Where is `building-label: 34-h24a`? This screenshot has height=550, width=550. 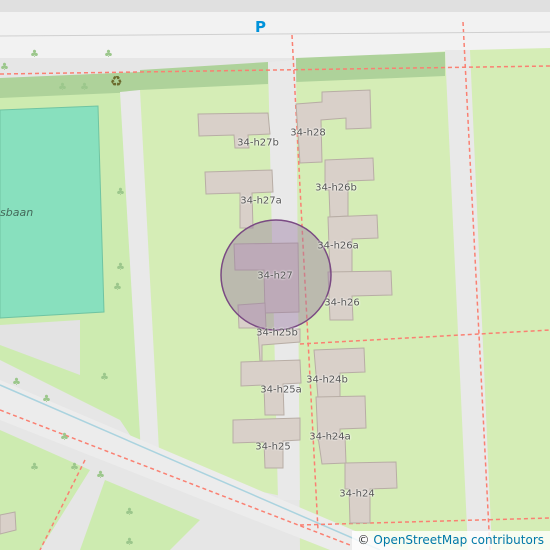
building-label: 34-h24a is located at coordinates (330, 437).